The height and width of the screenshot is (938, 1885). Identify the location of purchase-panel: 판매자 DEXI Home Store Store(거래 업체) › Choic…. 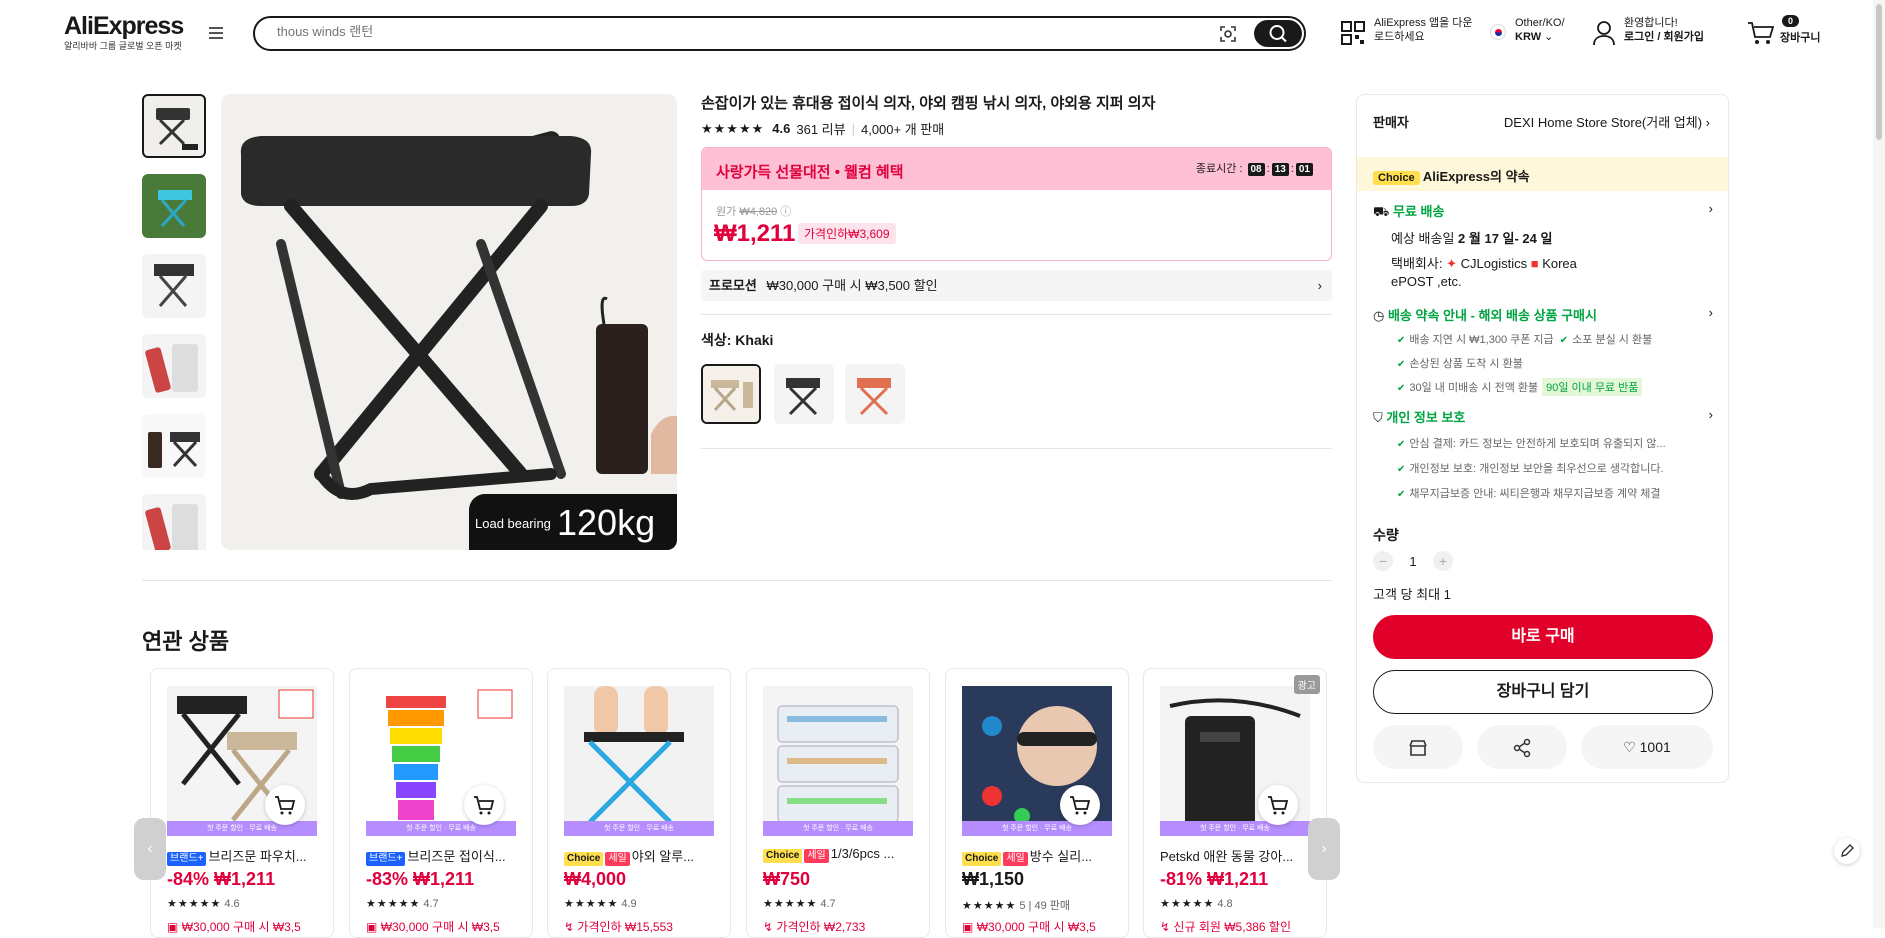
(1542, 438).